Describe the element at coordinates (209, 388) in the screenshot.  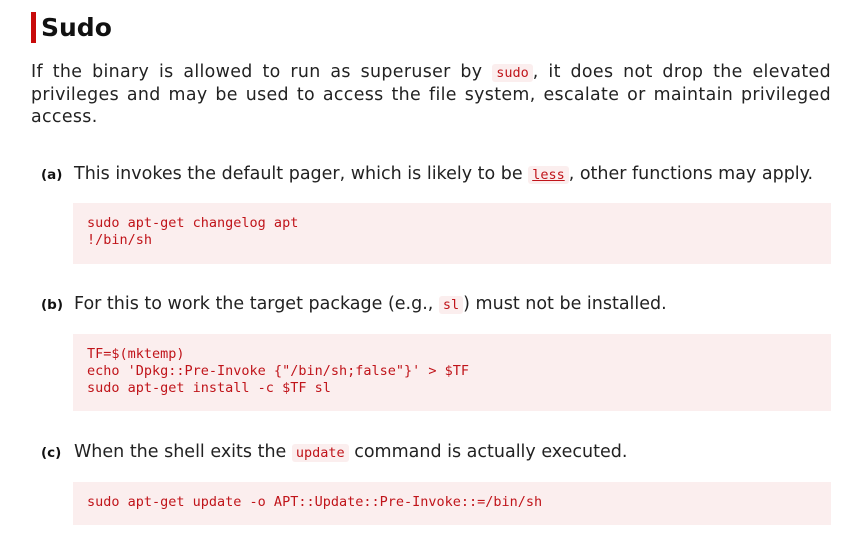
I see `code-line: sudo apt-get install -c $TF sl` at that location.